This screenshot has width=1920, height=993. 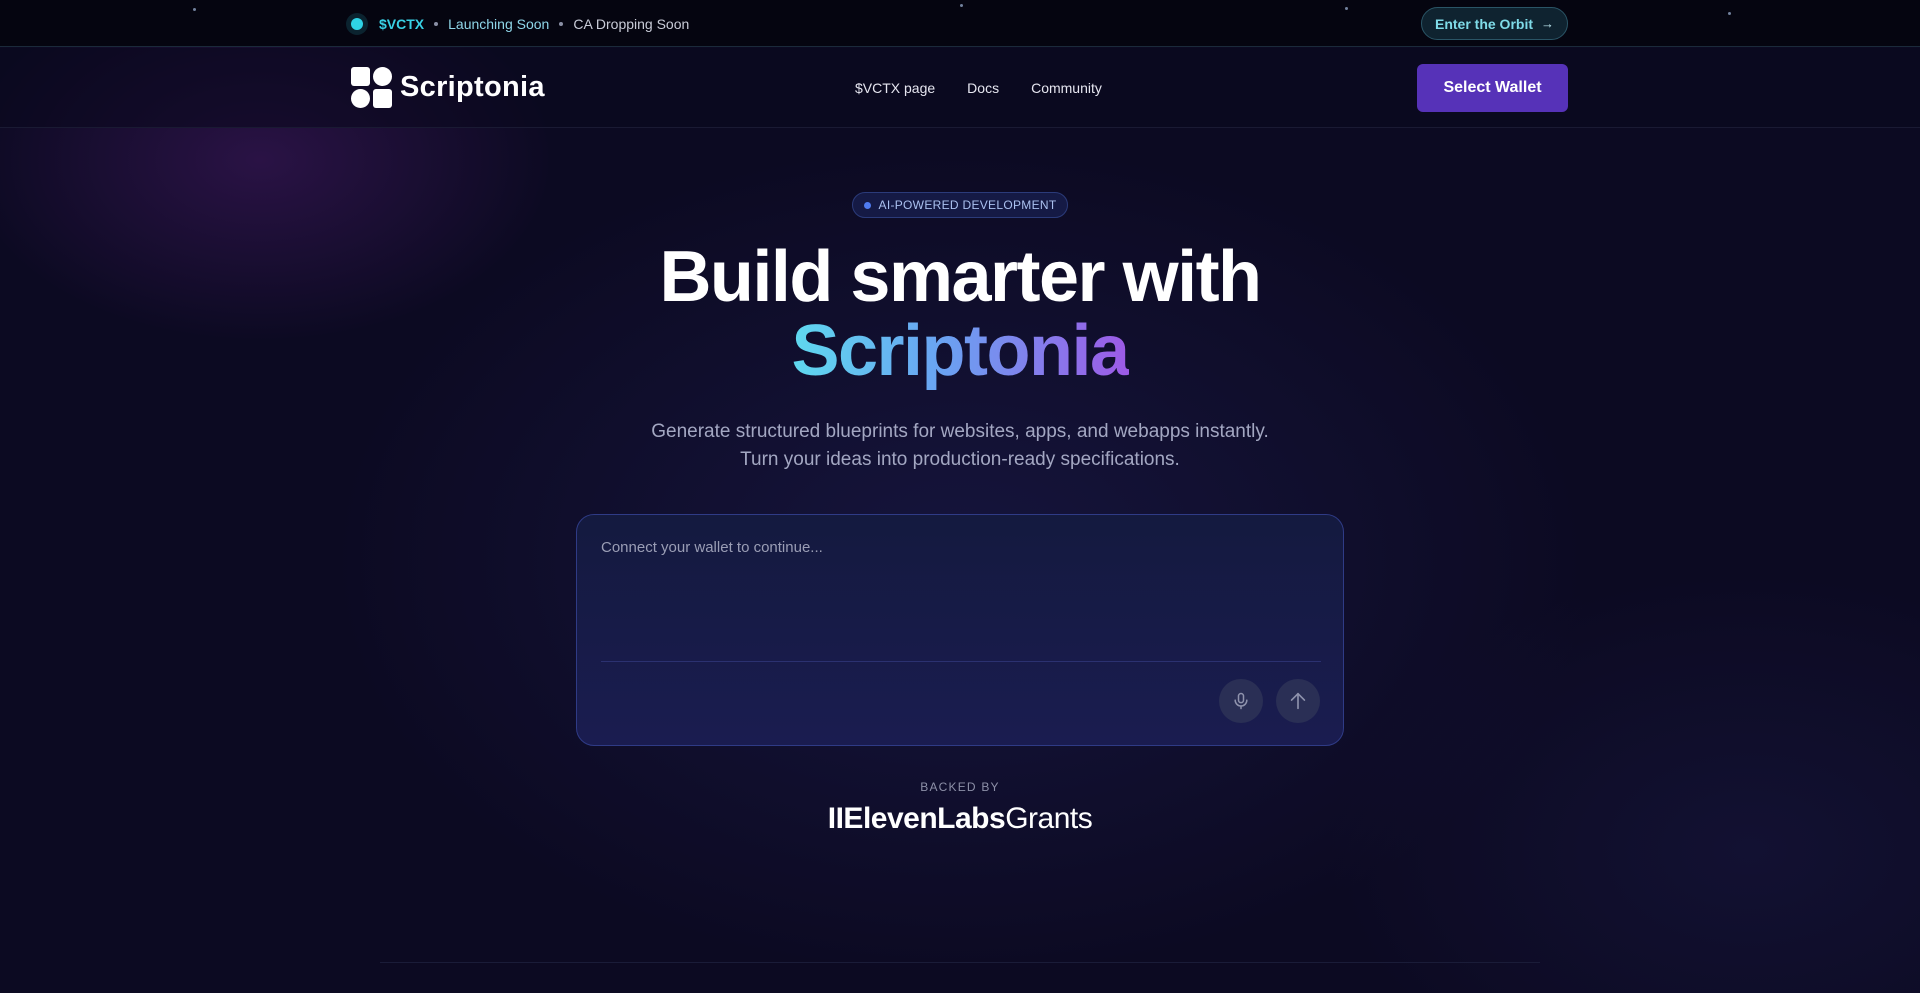 I want to click on microphone-icon, so click(x=1241, y=701).